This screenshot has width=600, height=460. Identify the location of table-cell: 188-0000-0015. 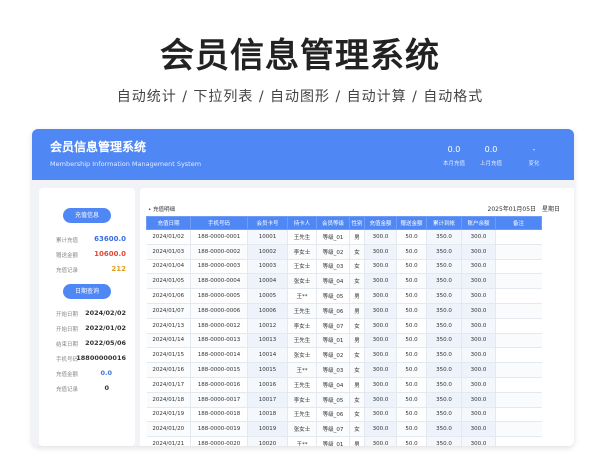
(219, 370).